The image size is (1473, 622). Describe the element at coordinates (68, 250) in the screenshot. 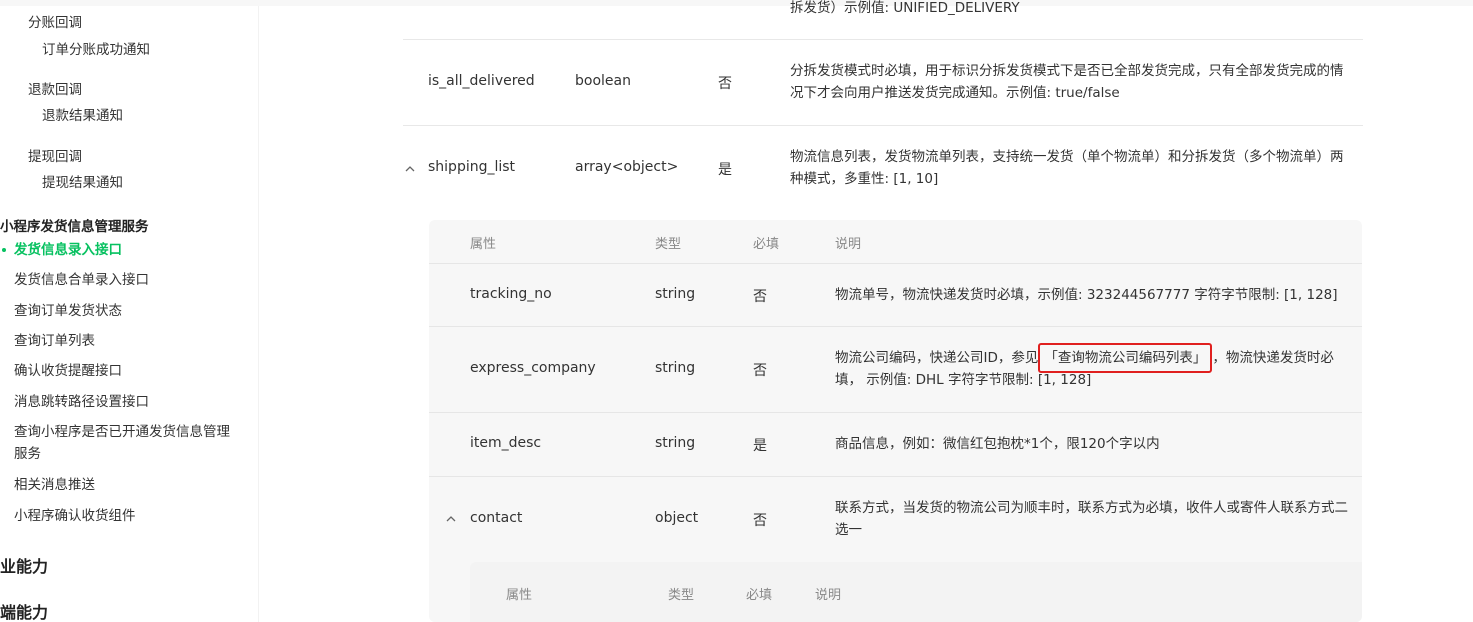

I see `sidebar-item-shipping-info-upload: 发货信息录入接口` at that location.